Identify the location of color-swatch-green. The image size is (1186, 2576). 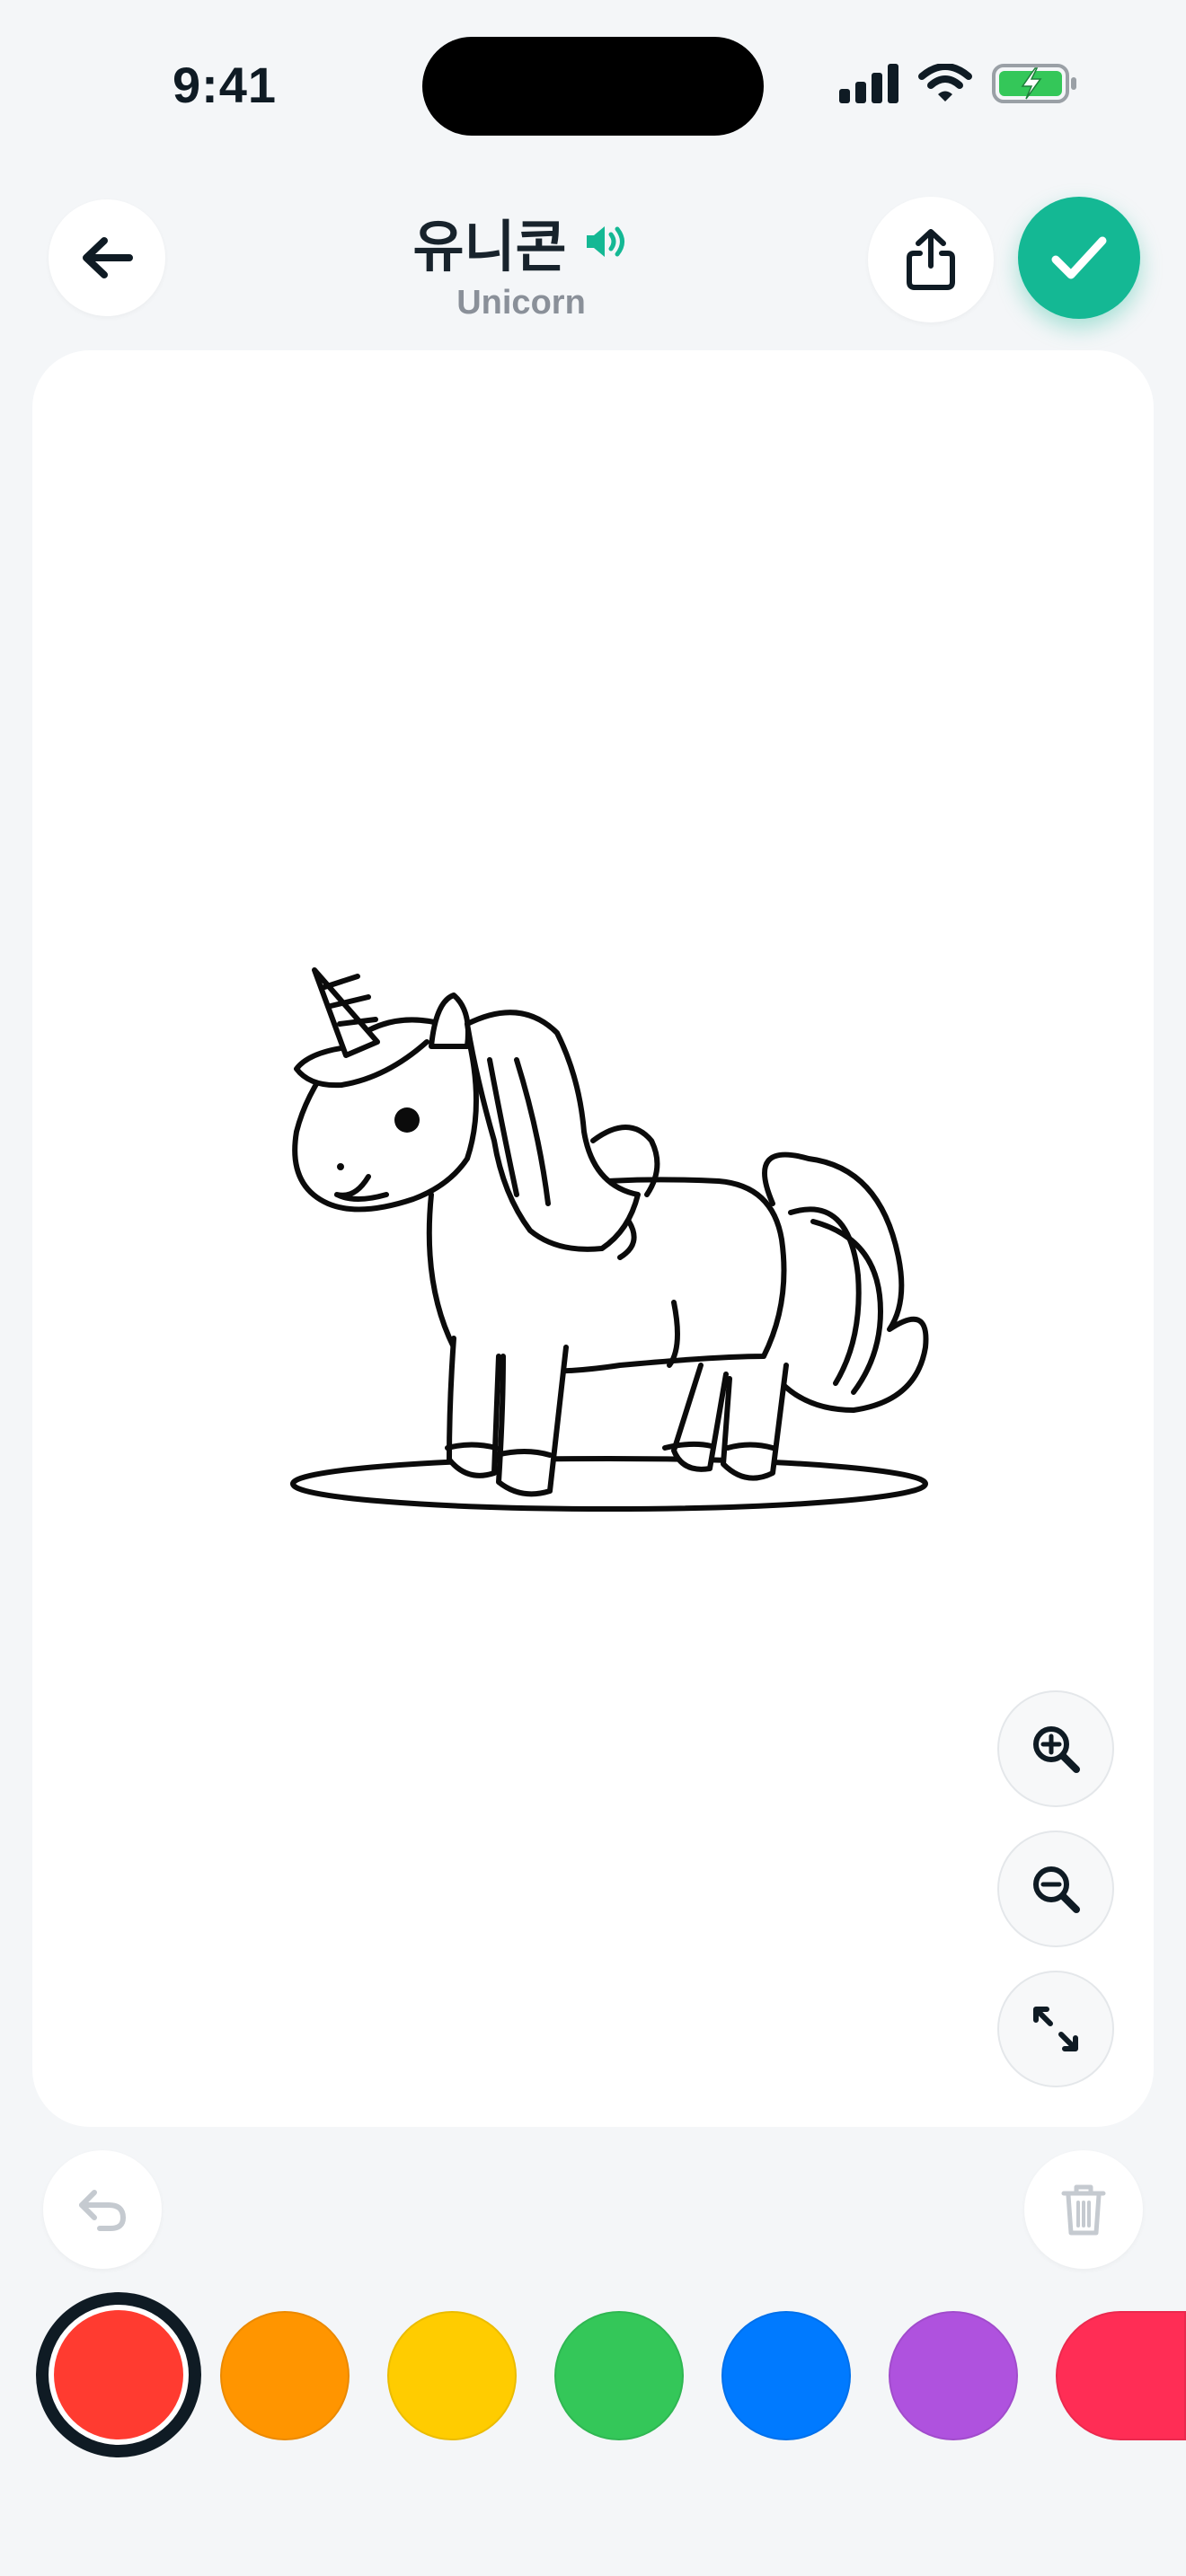
(619, 2375).